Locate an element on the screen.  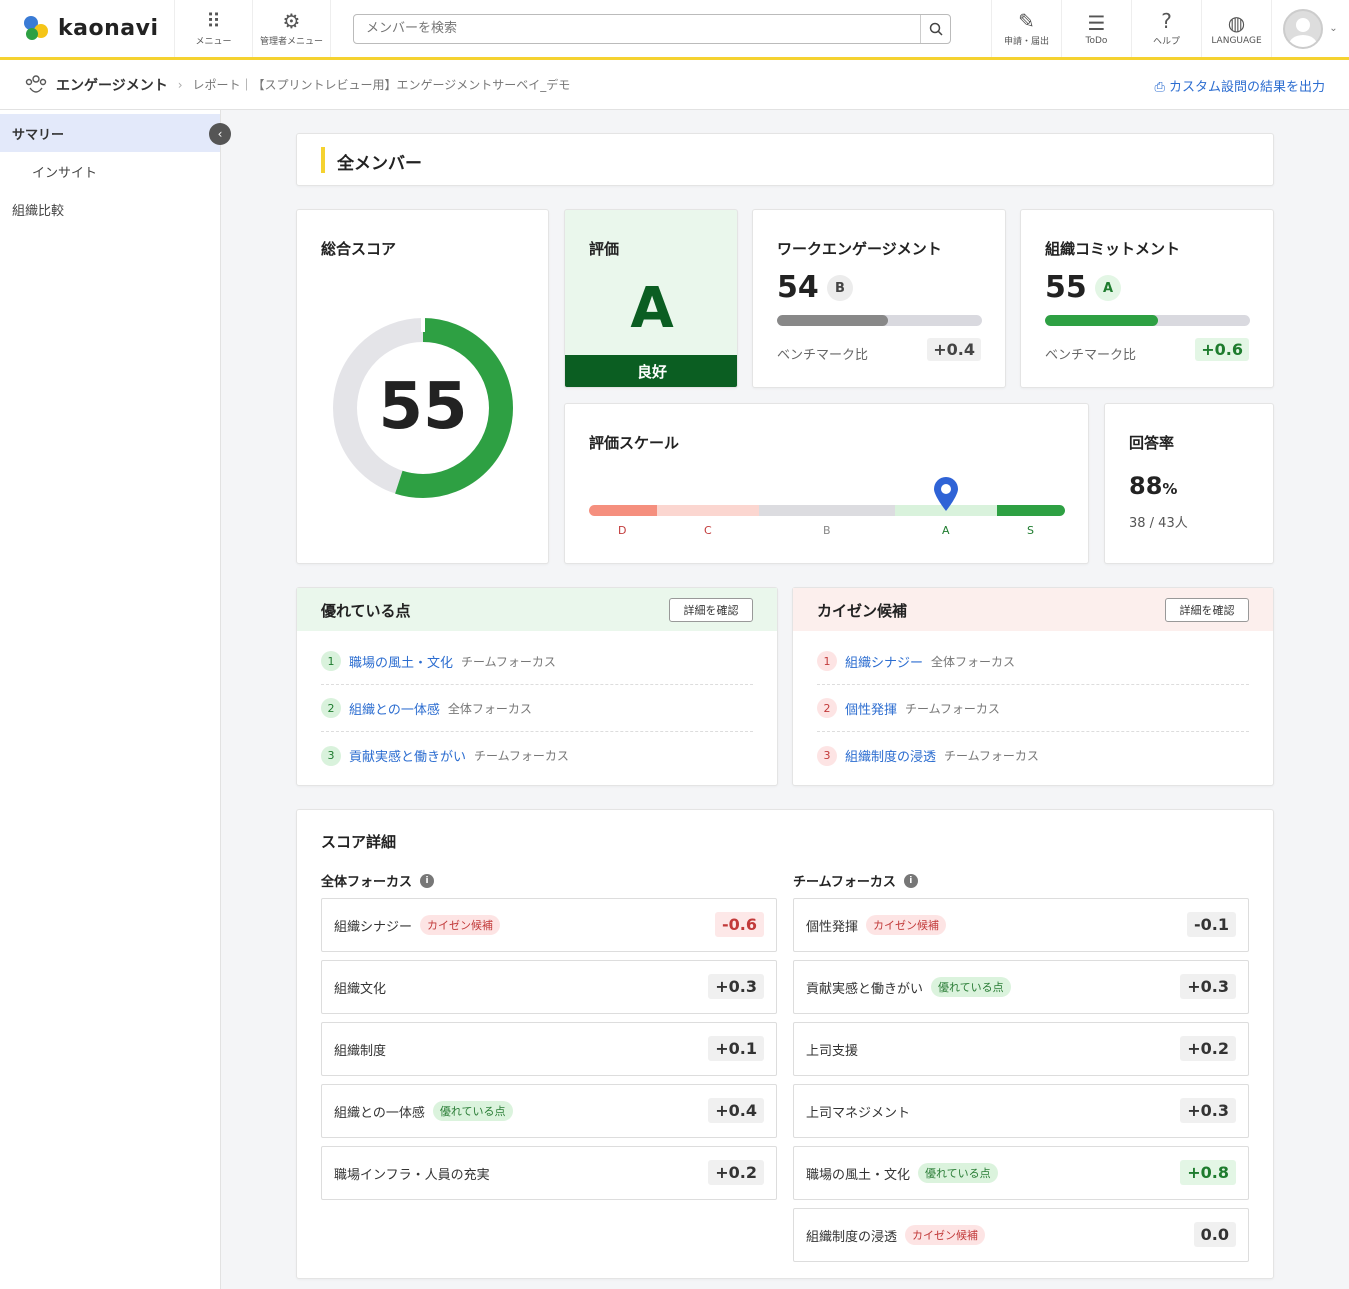
score-item-name: 上司マネジメント is located at coordinates (858, 1113).